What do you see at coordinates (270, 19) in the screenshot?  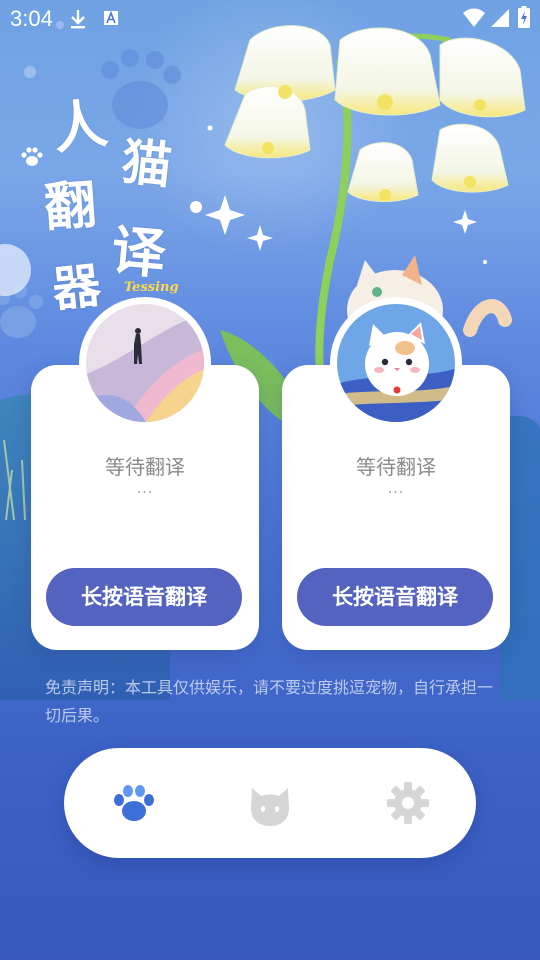 I see `status-bar: 3:04` at bounding box center [270, 19].